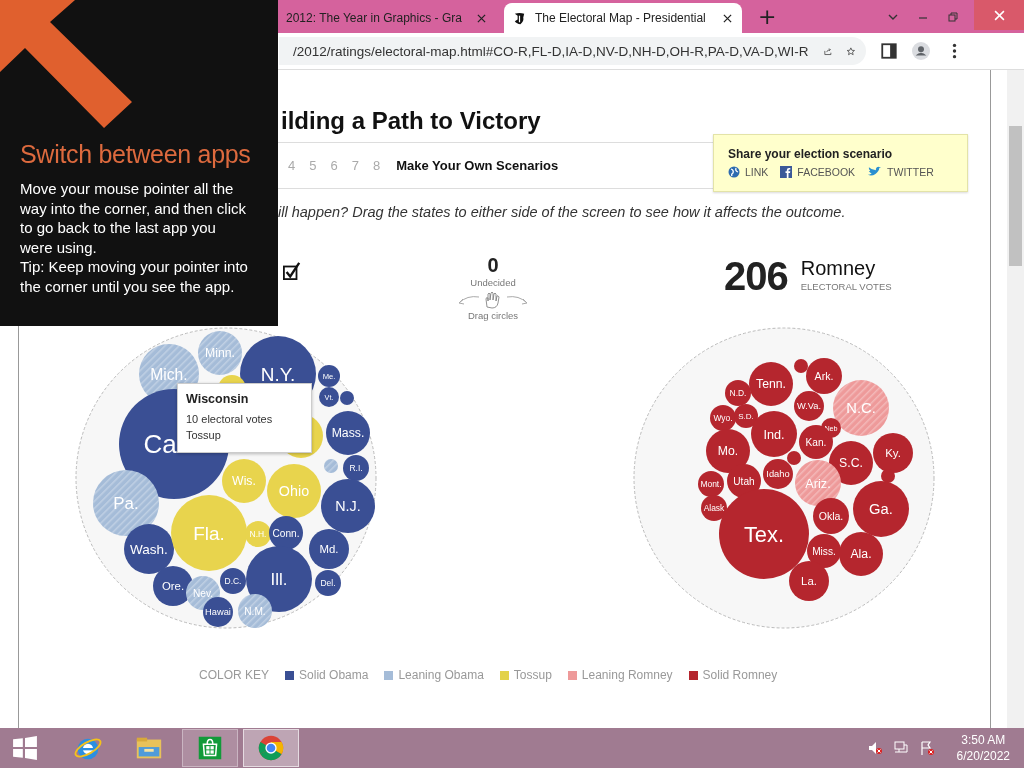 The image size is (1024, 768). What do you see at coordinates (786, 172) in the screenshot?
I see `facebook-icon` at bounding box center [786, 172].